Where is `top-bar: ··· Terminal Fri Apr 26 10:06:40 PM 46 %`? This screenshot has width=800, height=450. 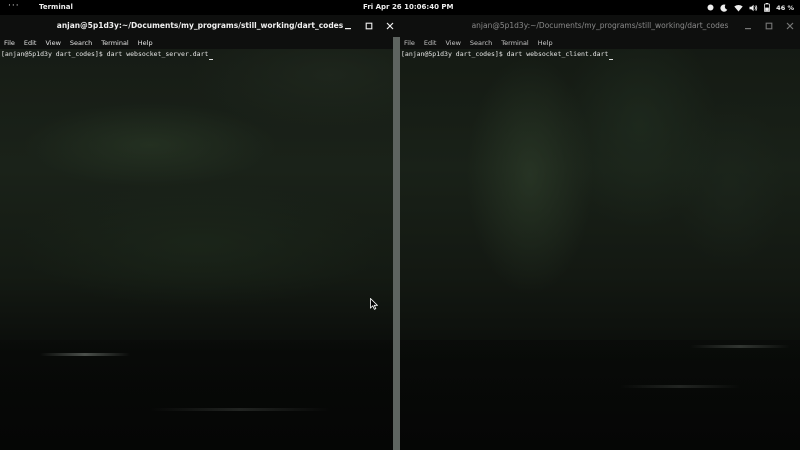
top-bar: ··· Terminal Fri Apr 26 10:06:40 PM 46 % is located at coordinates (400, 7).